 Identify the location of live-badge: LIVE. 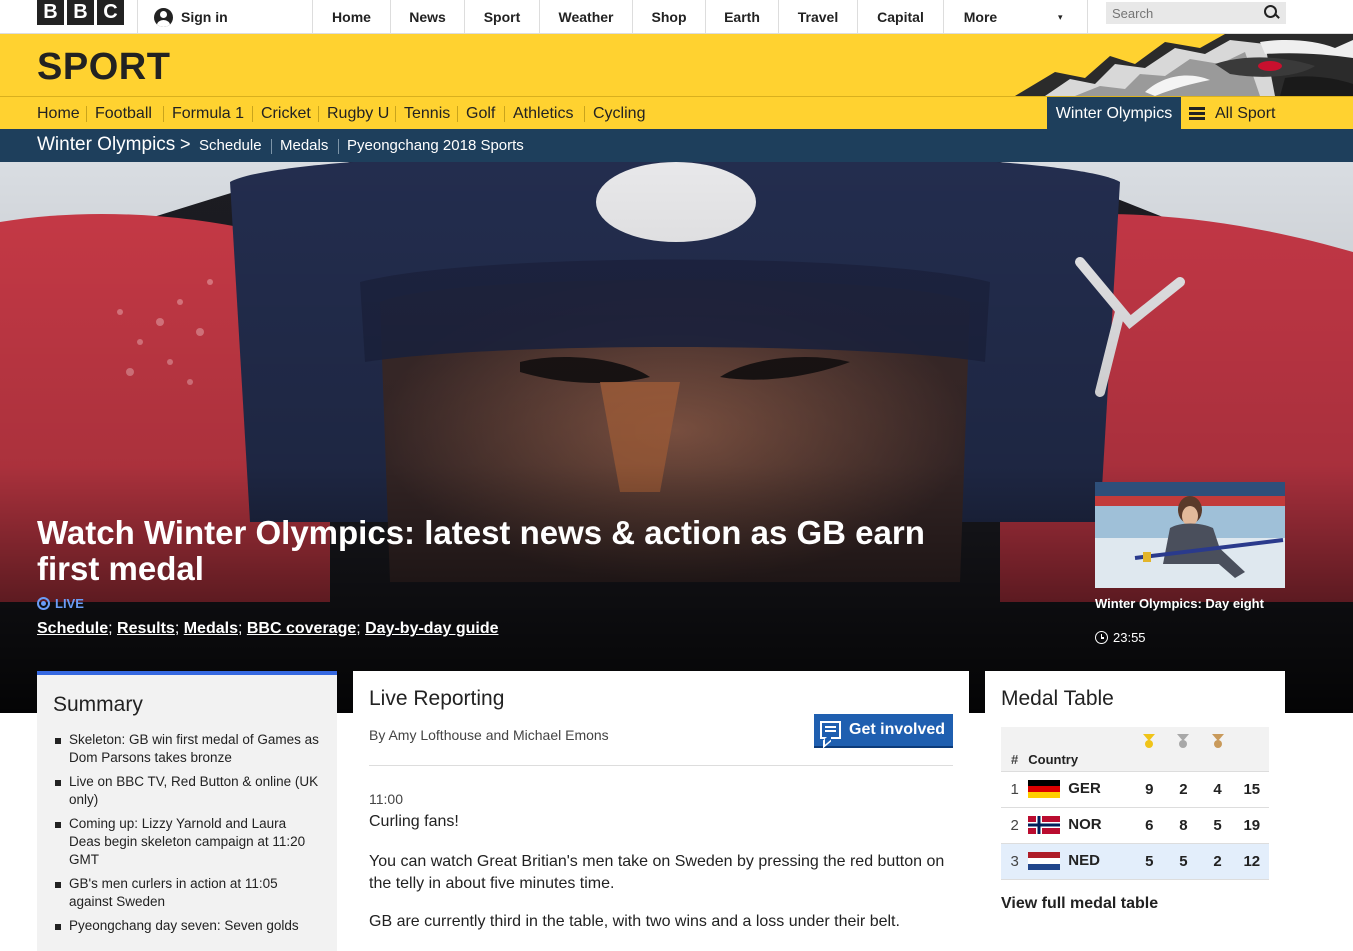
(60, 603).